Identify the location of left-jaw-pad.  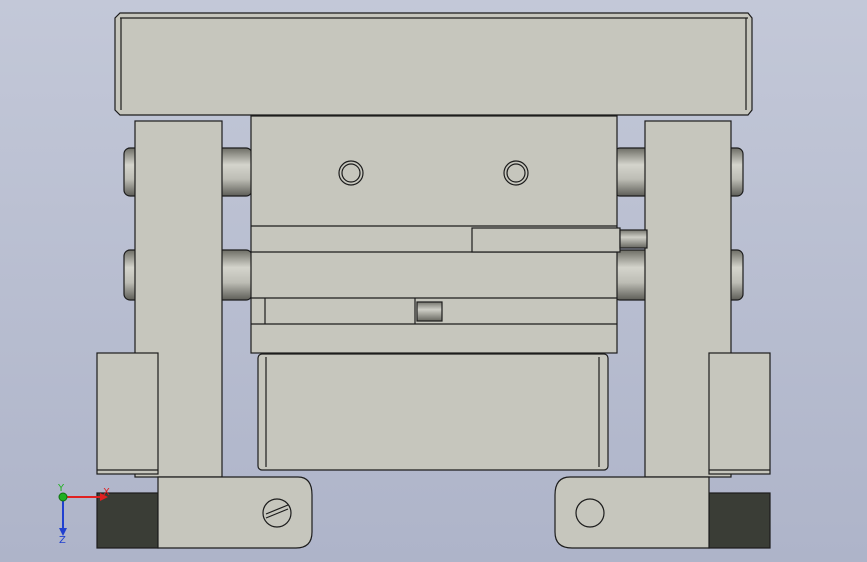
(127, 520).